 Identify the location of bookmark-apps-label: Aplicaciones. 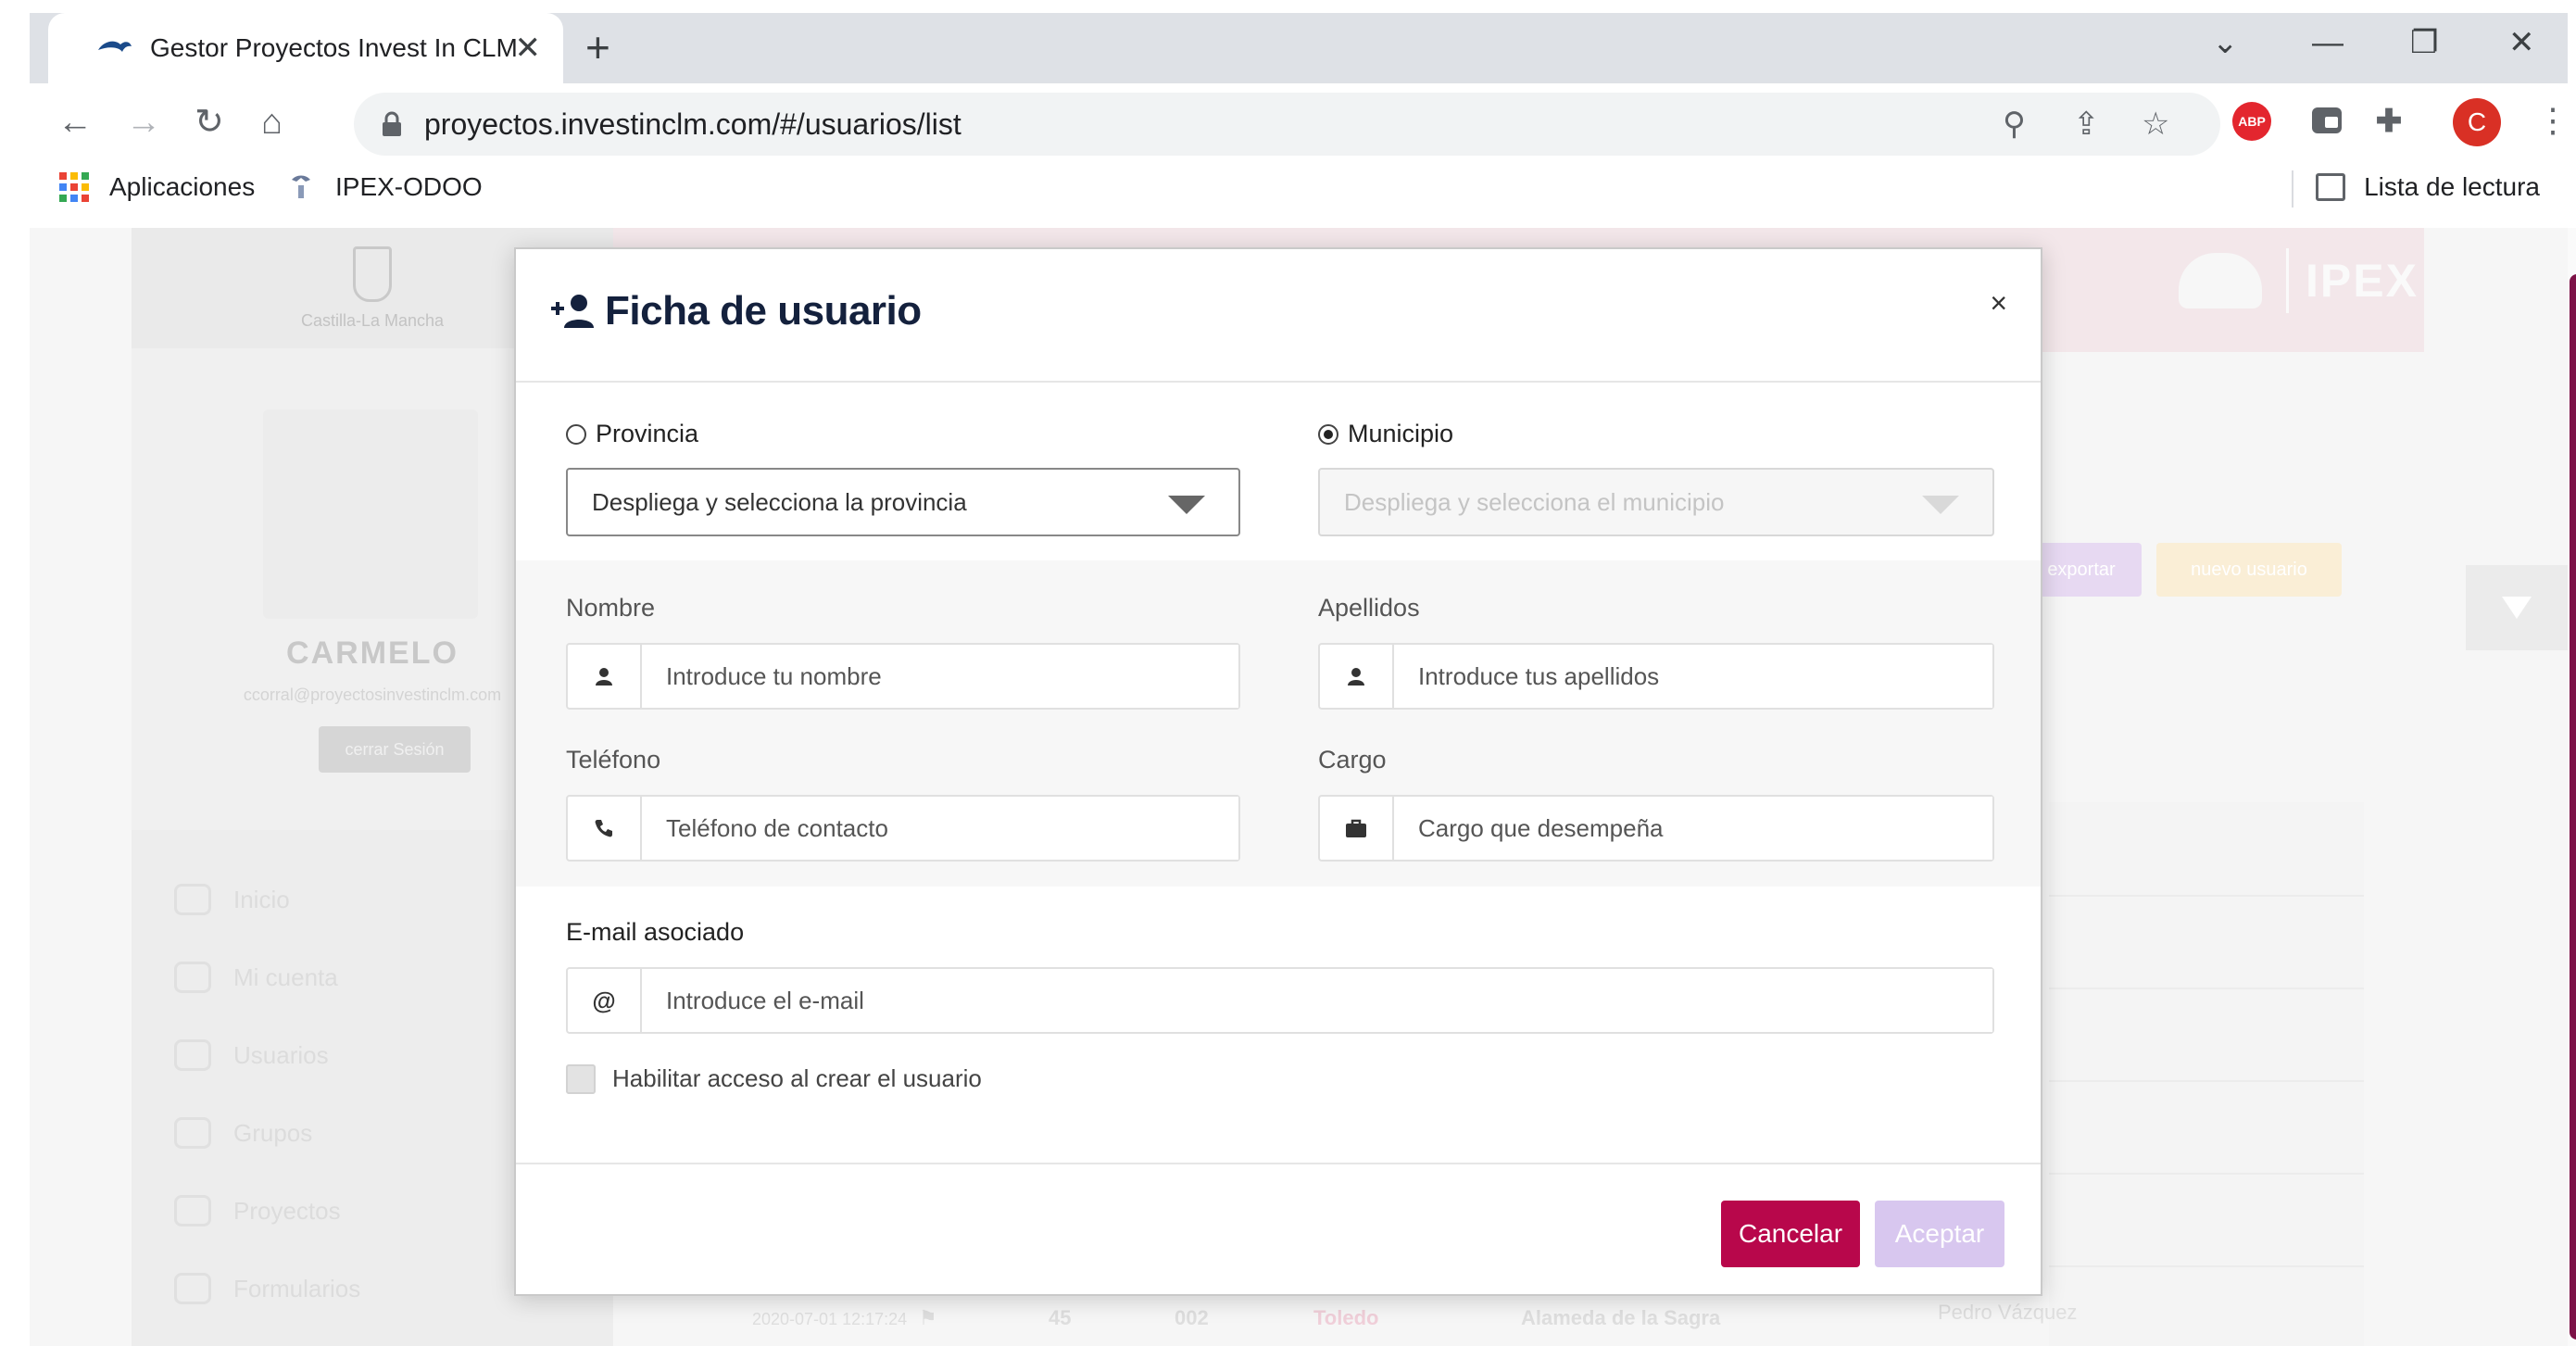
(182, 186).